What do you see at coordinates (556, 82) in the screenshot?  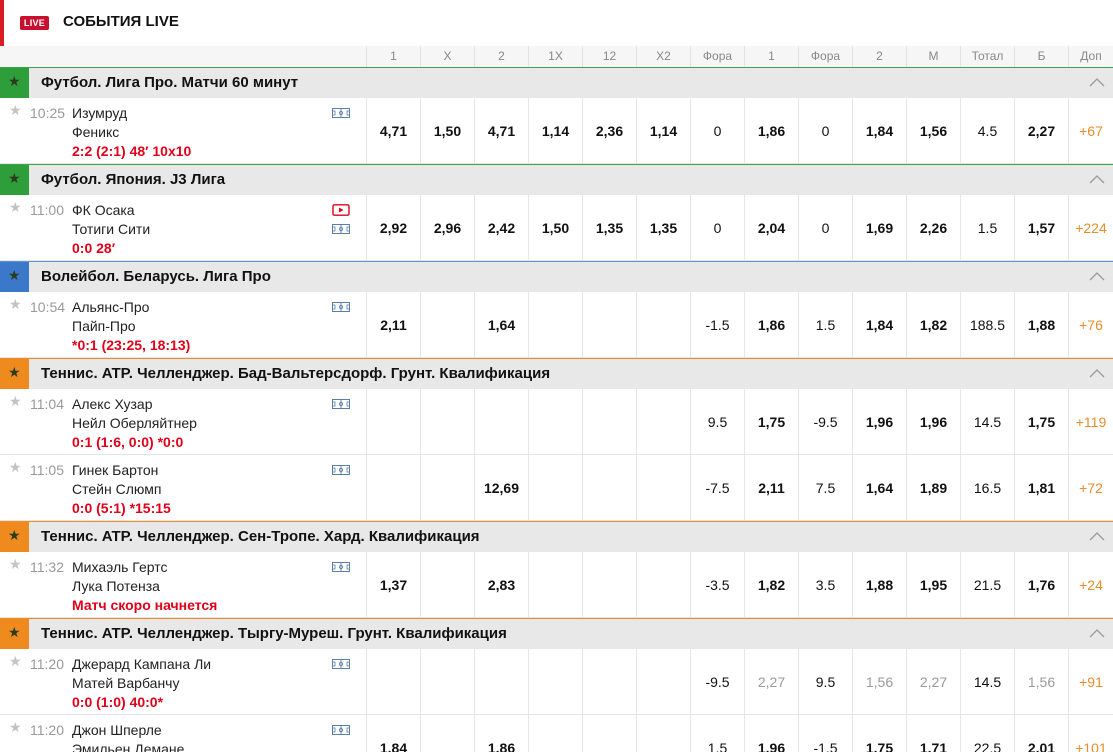 I see `league-header-football-lpro: ★ Футбол. Лига Про. Матчи 60 минут` at bounding box center [556, 82].